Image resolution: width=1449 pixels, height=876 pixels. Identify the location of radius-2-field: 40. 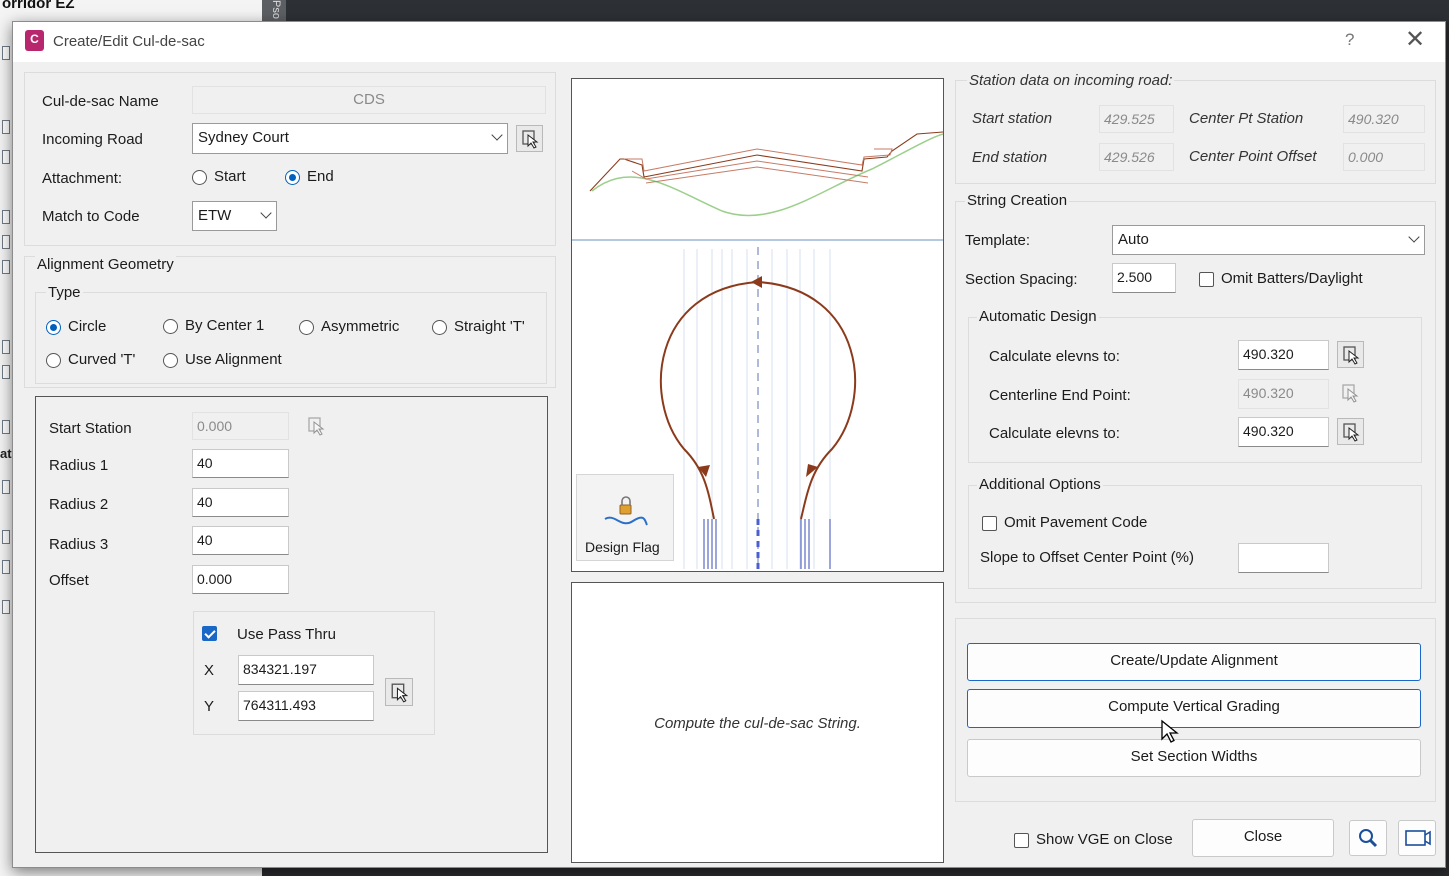
(240, 502).